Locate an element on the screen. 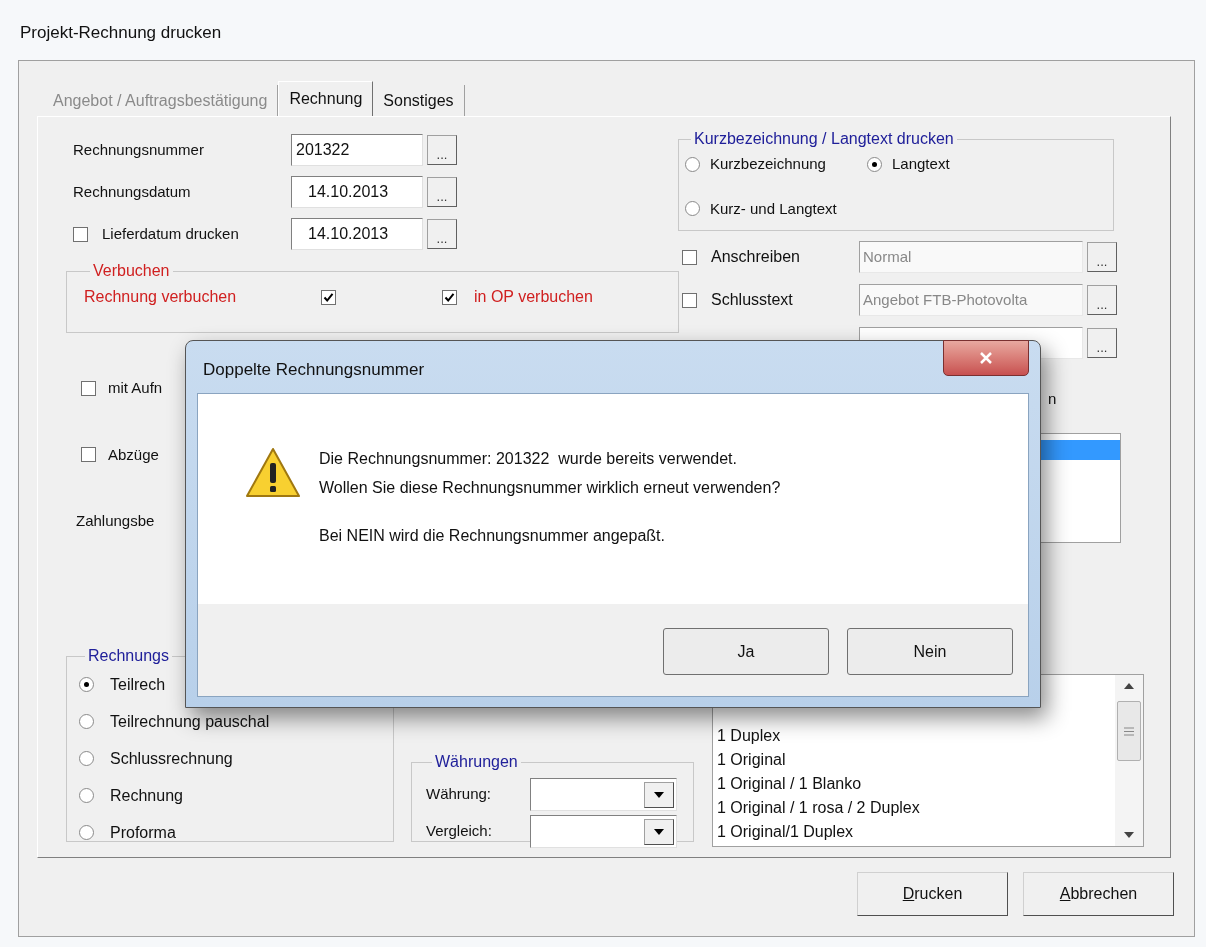 The image size is (1206, 947). radio-label: Rechnung is located at coordinates (146, 795).